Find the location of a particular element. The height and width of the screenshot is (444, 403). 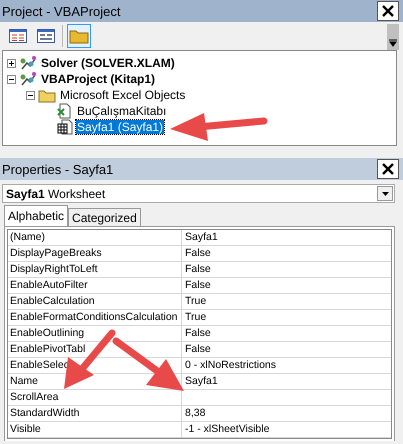

property-name: ScrollArea is located at coordinates (34, 397).